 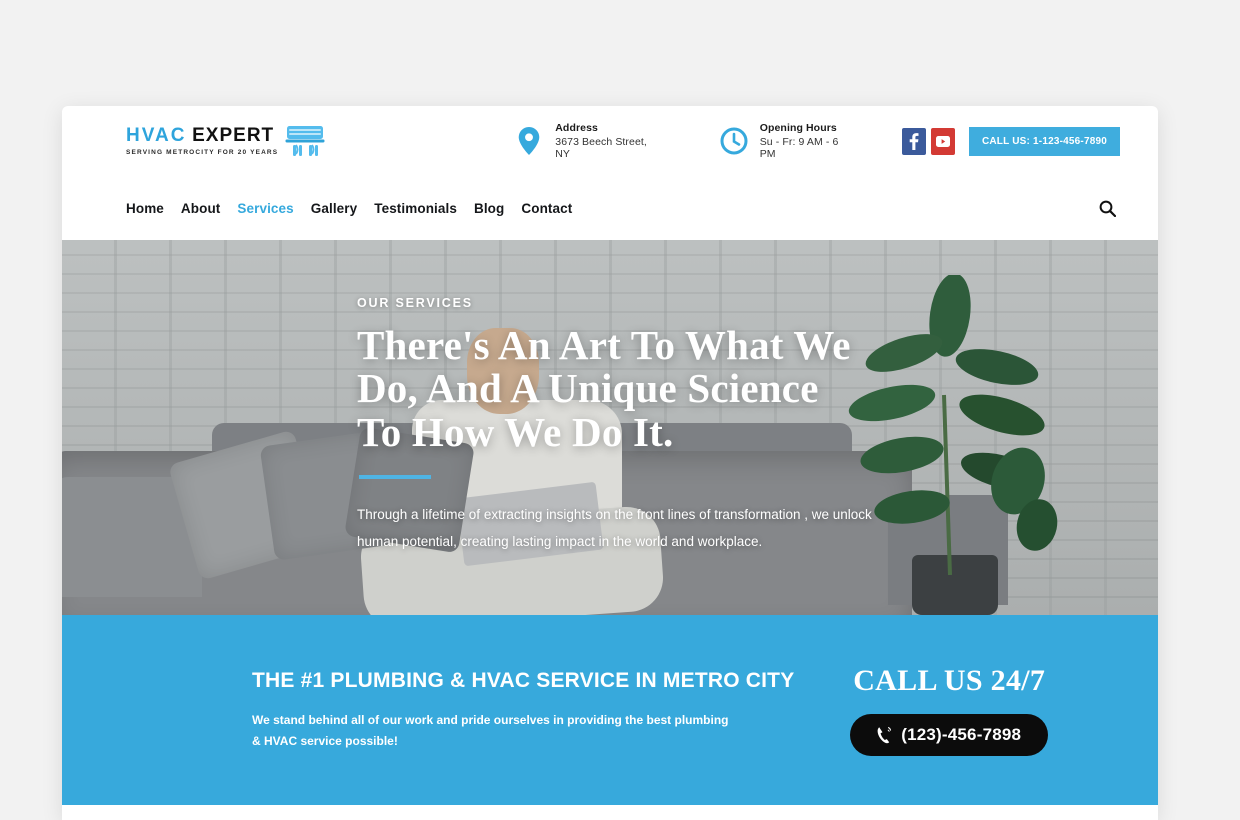 What do you see at coordinates (928, 141) in the screenshot?
I see `social-links` at bounding box center [928, 141].